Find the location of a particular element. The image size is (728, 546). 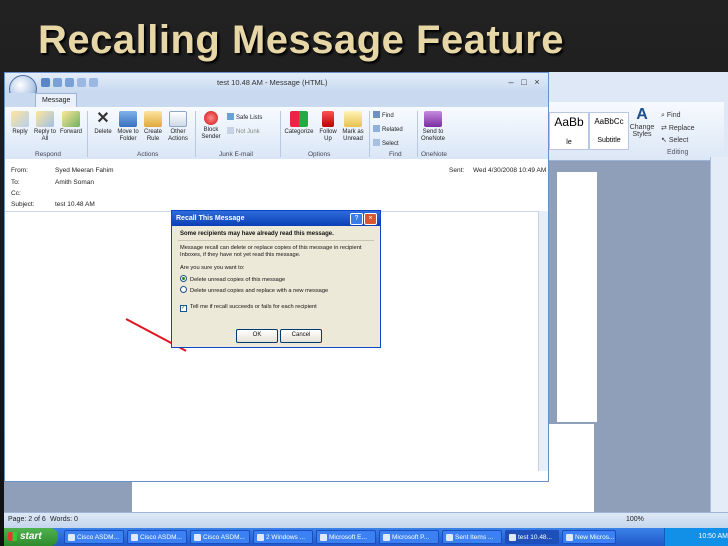

word-replace-button: ⇄ Replace is located at coordinates (678, 128).